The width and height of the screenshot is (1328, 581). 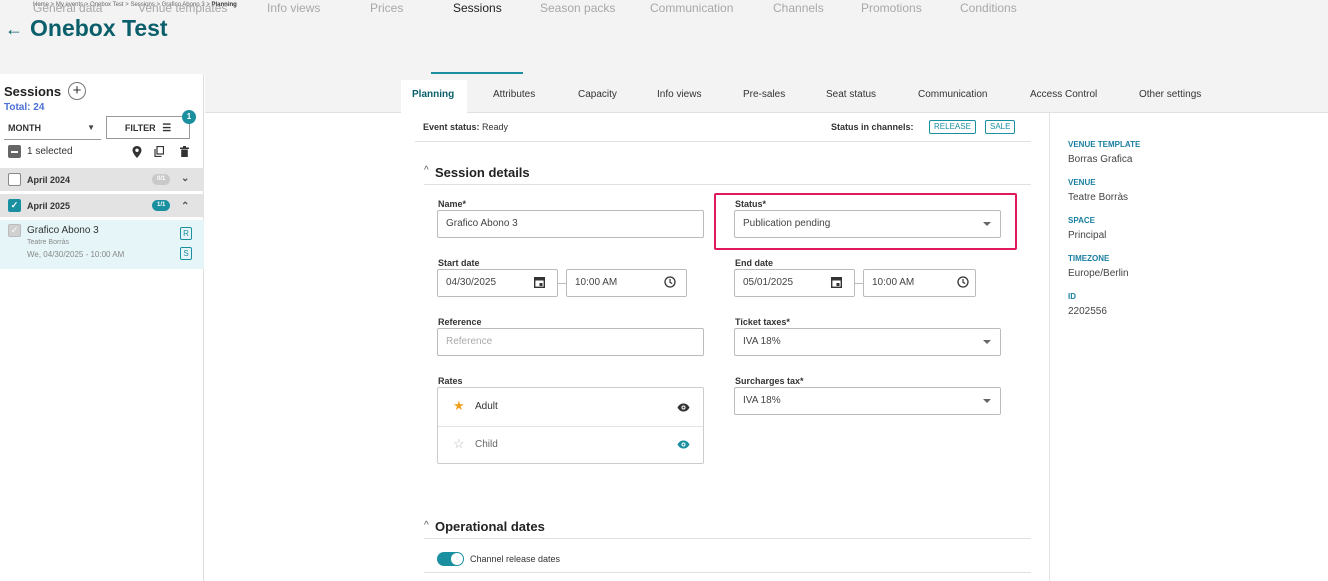 I want to click on group-label: April 2025, so click(x=49, y=206).